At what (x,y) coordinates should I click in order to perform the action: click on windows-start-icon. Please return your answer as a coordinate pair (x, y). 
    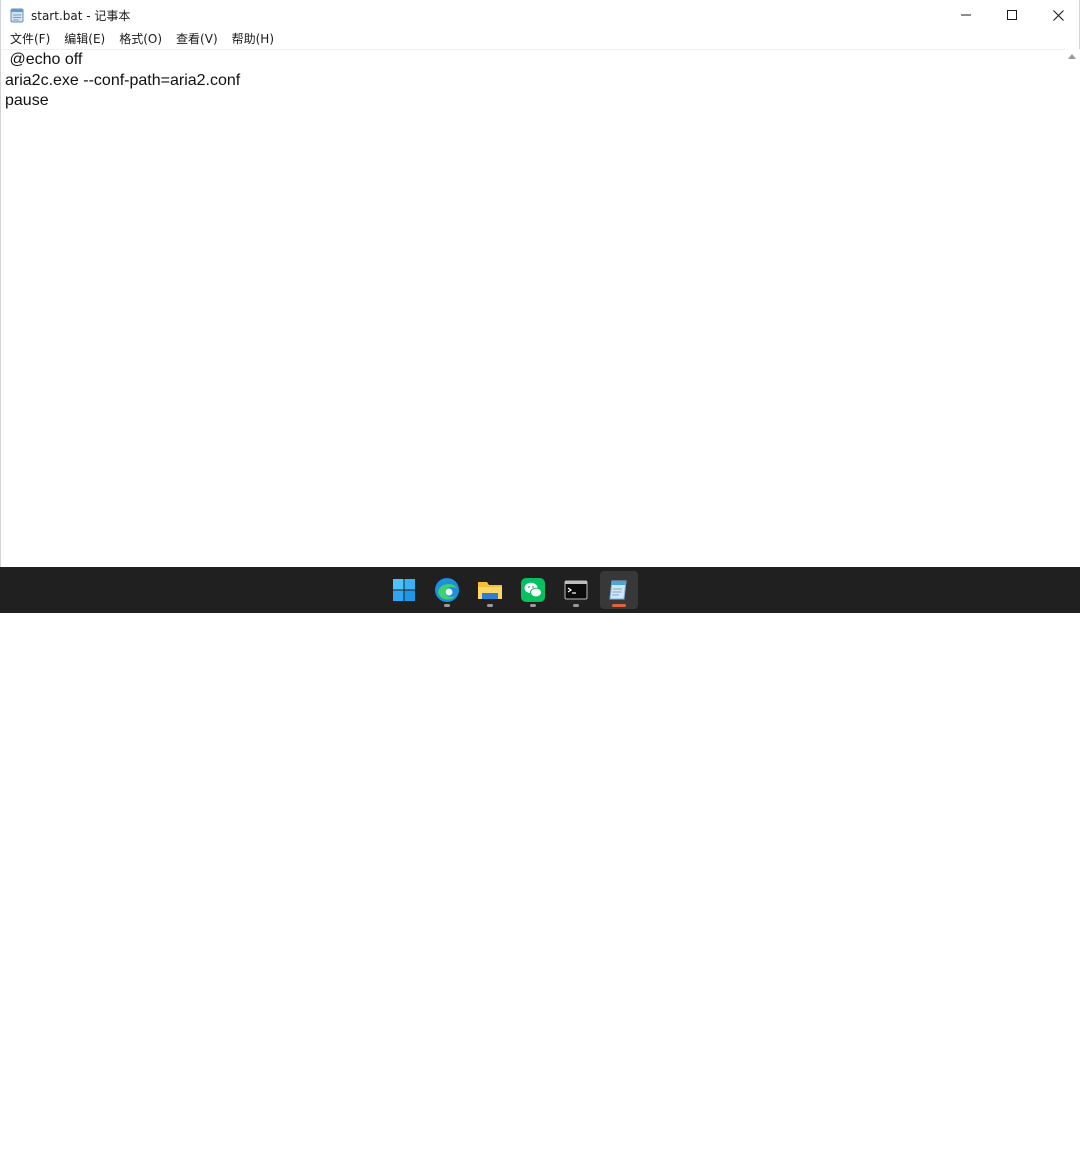
    Looking at the image, I should click on (404, 590).